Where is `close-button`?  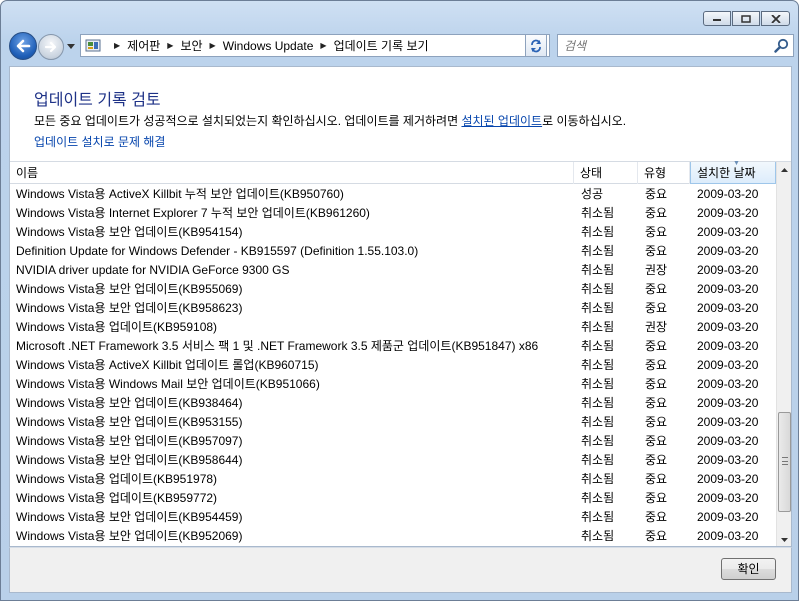
close-button is located at coordinates (775, 18).